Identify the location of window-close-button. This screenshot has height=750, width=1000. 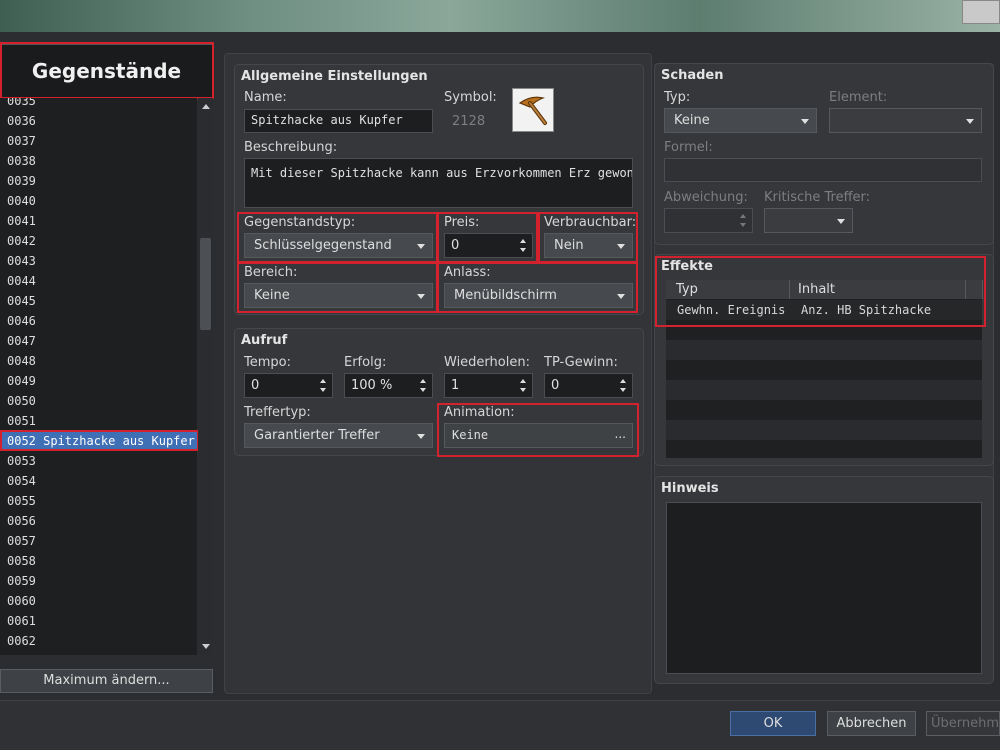
(981, 12).